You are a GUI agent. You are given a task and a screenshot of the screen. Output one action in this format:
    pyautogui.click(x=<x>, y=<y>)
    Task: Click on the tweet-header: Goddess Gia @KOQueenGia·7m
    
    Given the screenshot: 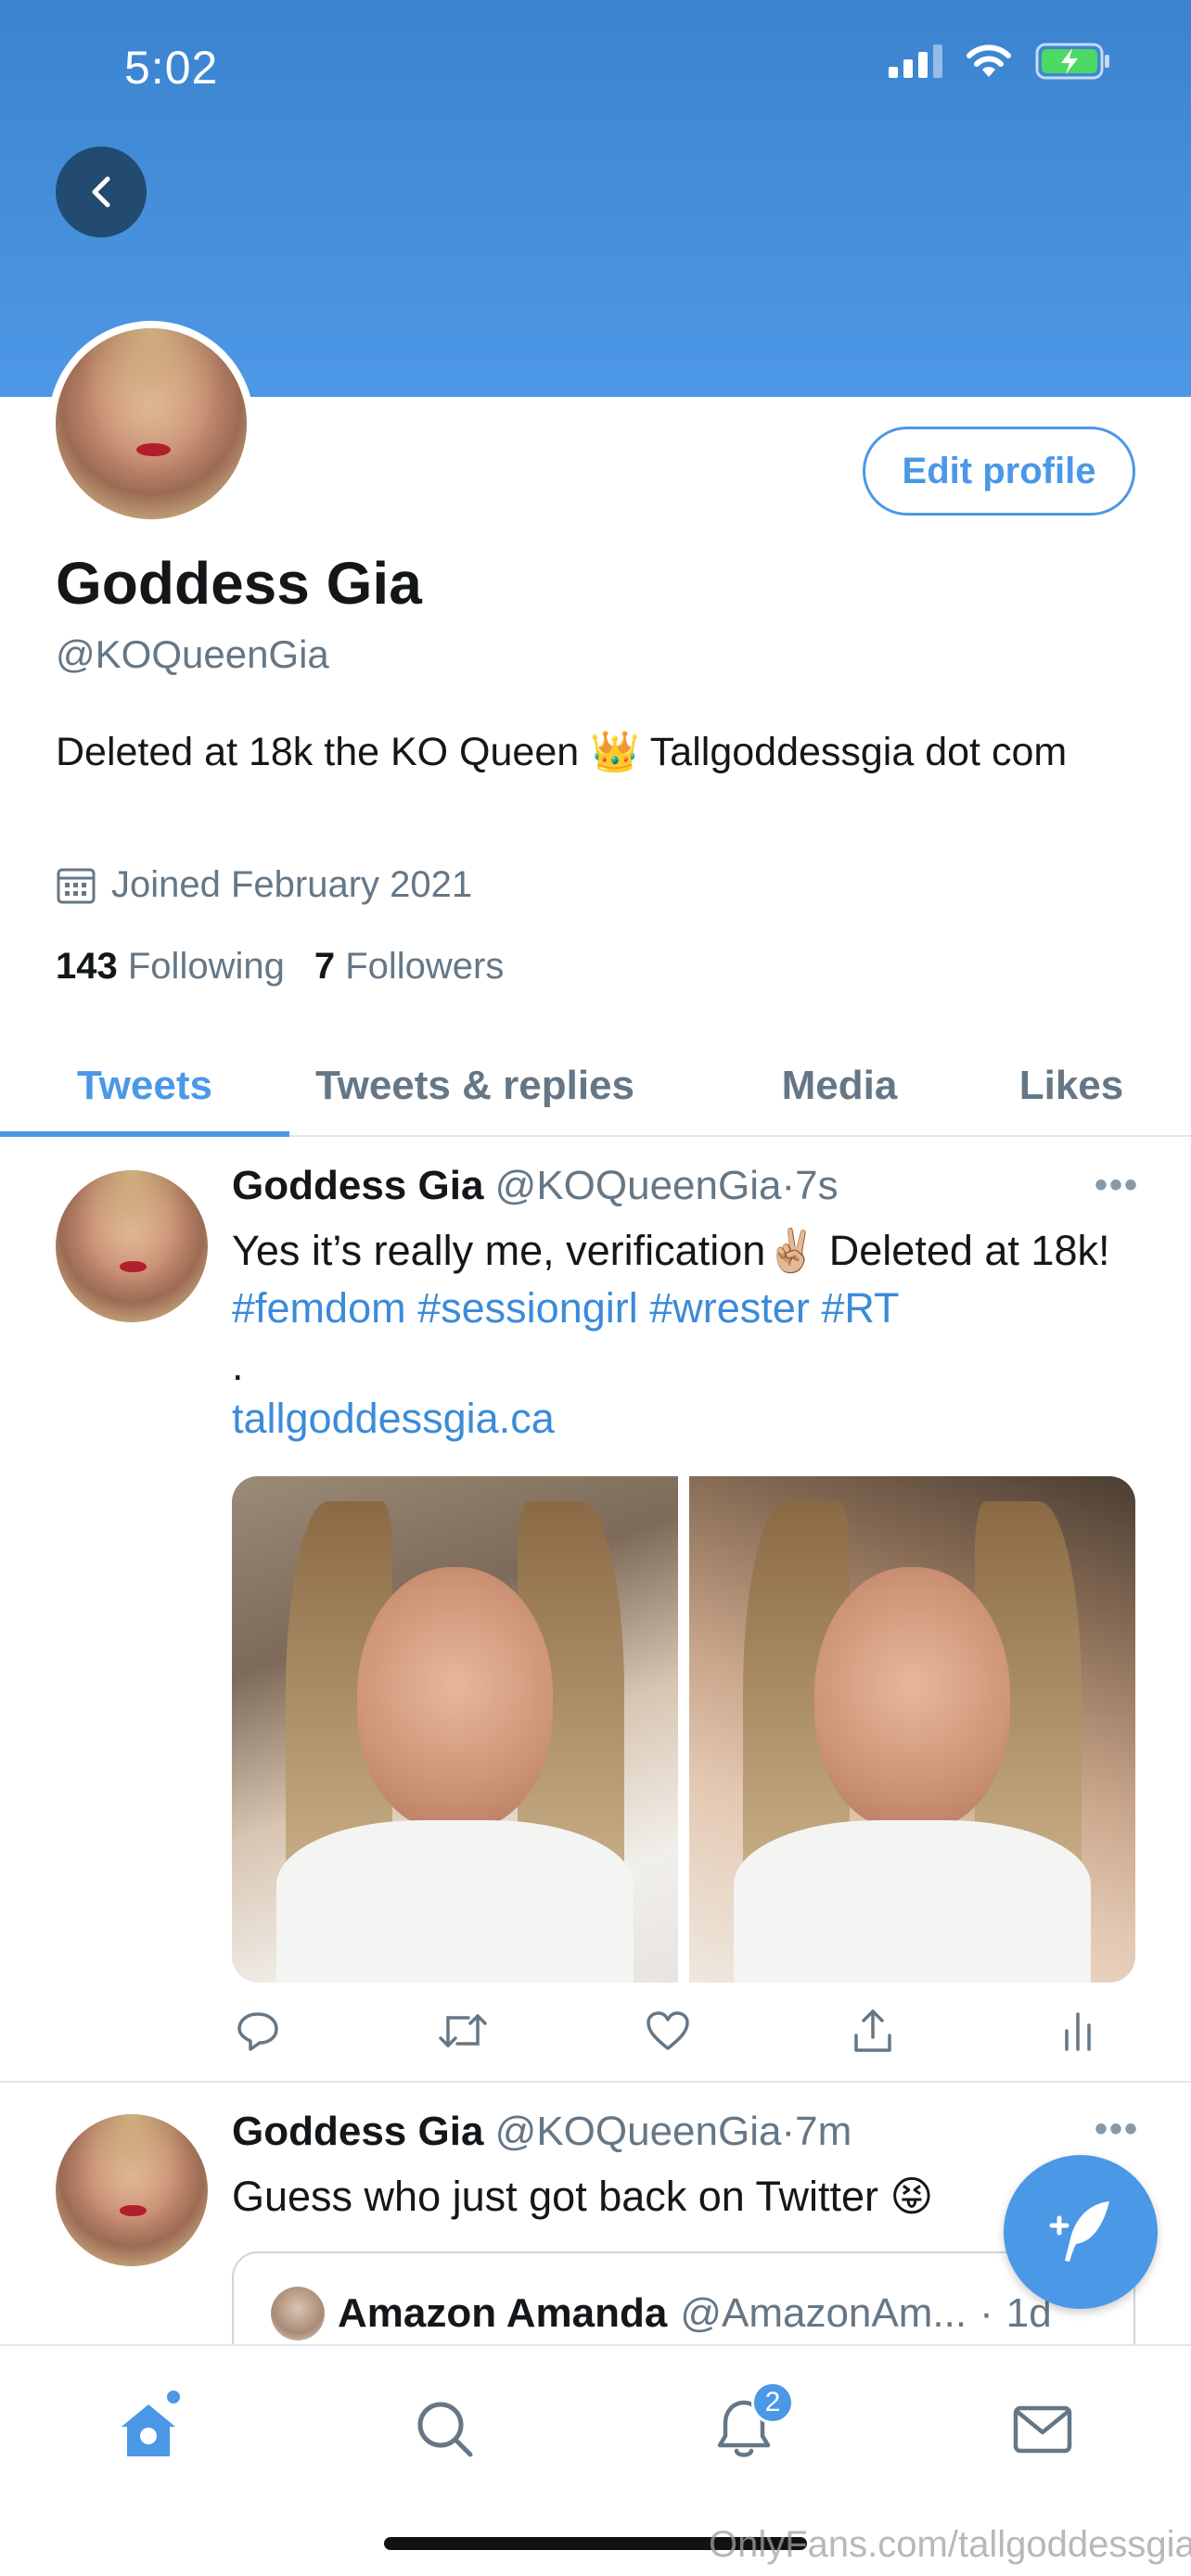 What is the action you would take?
    pyautogui.click(x=542, y=2132)
    